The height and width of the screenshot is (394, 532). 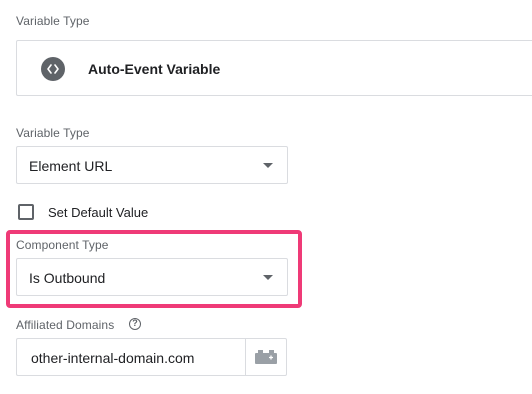 I want to click on variable-type-card: Auto-Event Variable, so click(x=274, y=68).